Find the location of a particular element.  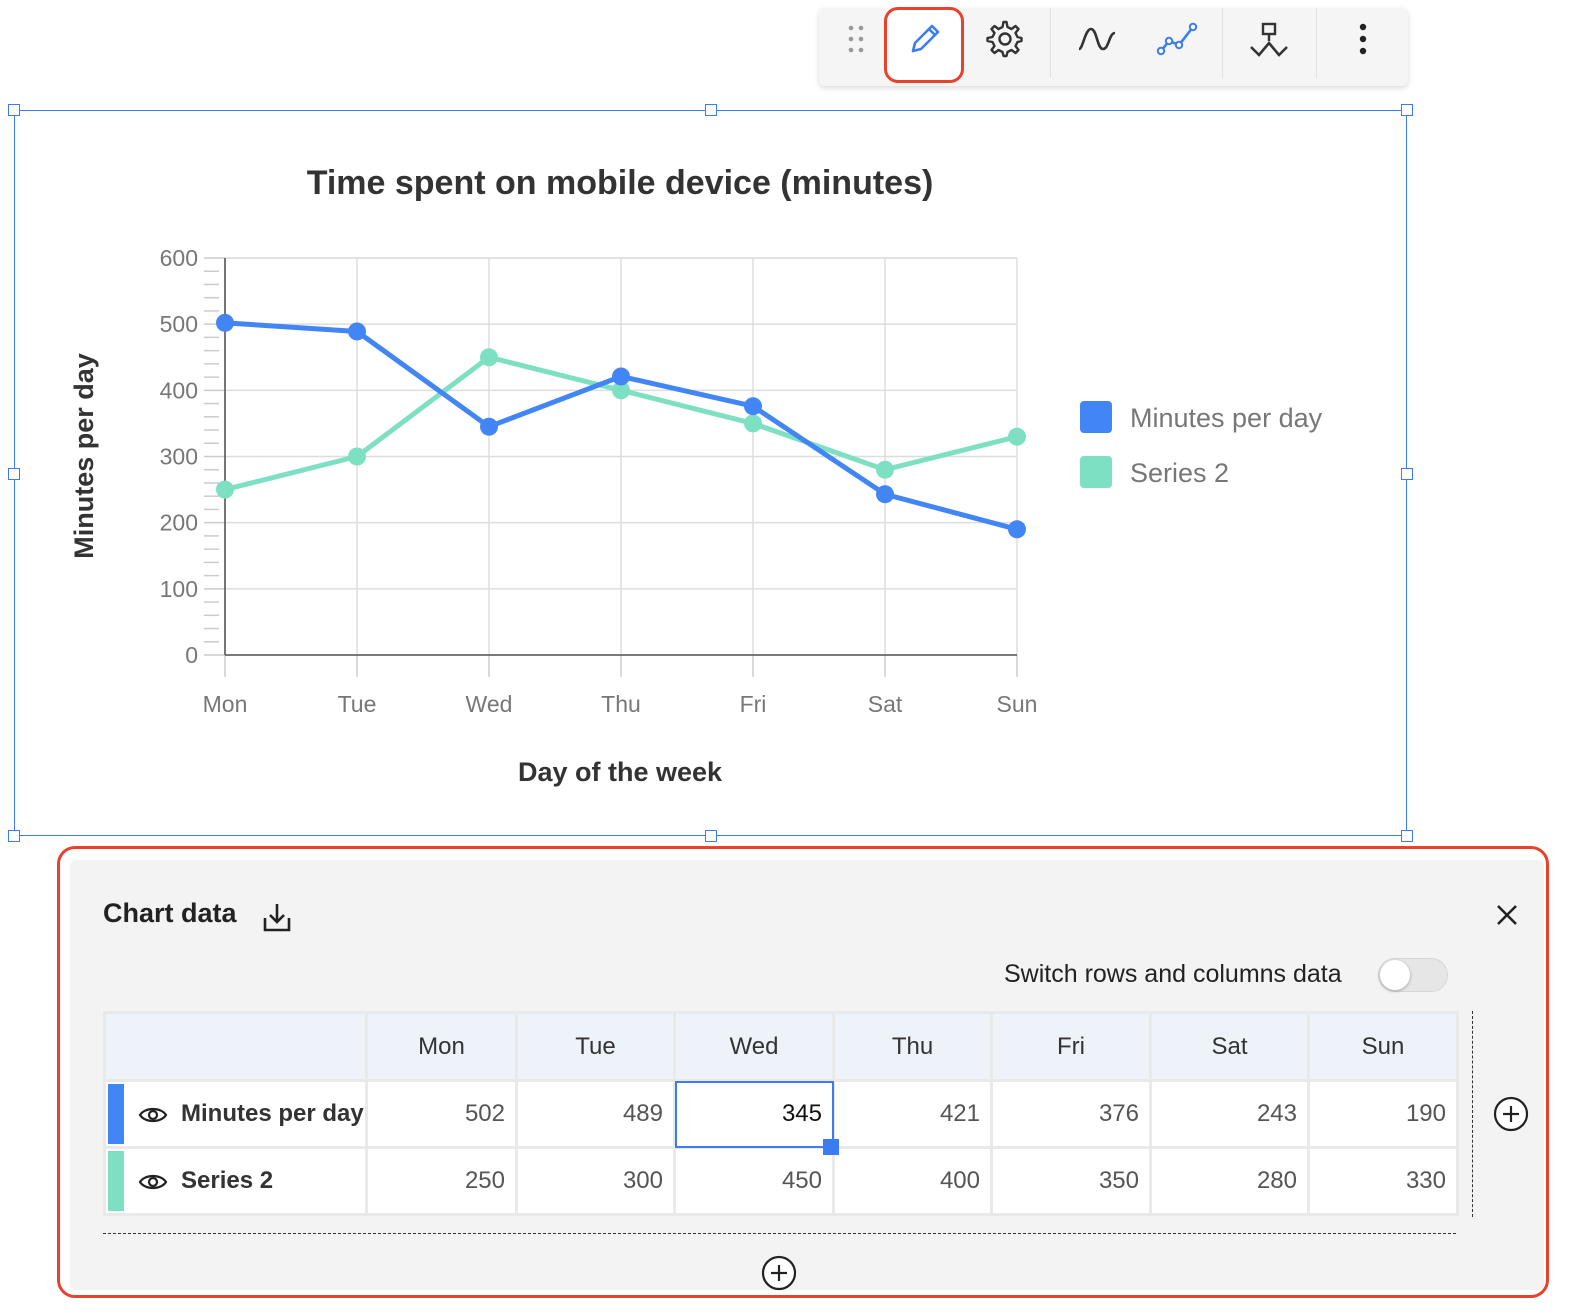

column-header: Mon is located at coordinates (441, 1046).